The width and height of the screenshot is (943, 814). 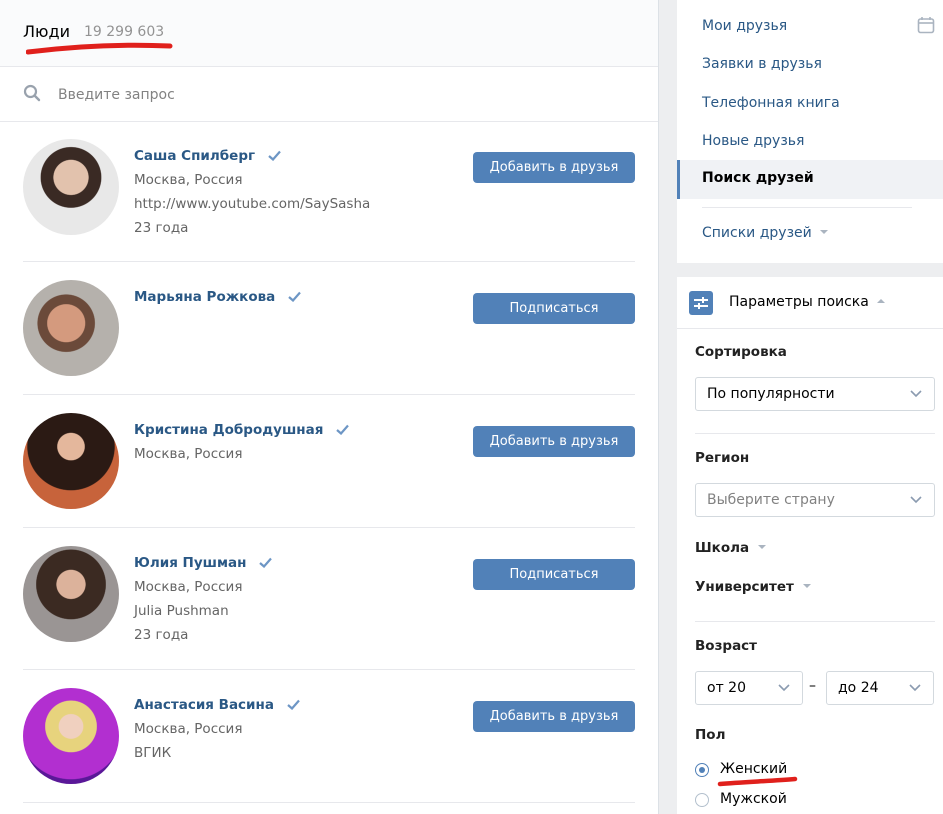 I want to click on search-row, so click(x=329, y=94).